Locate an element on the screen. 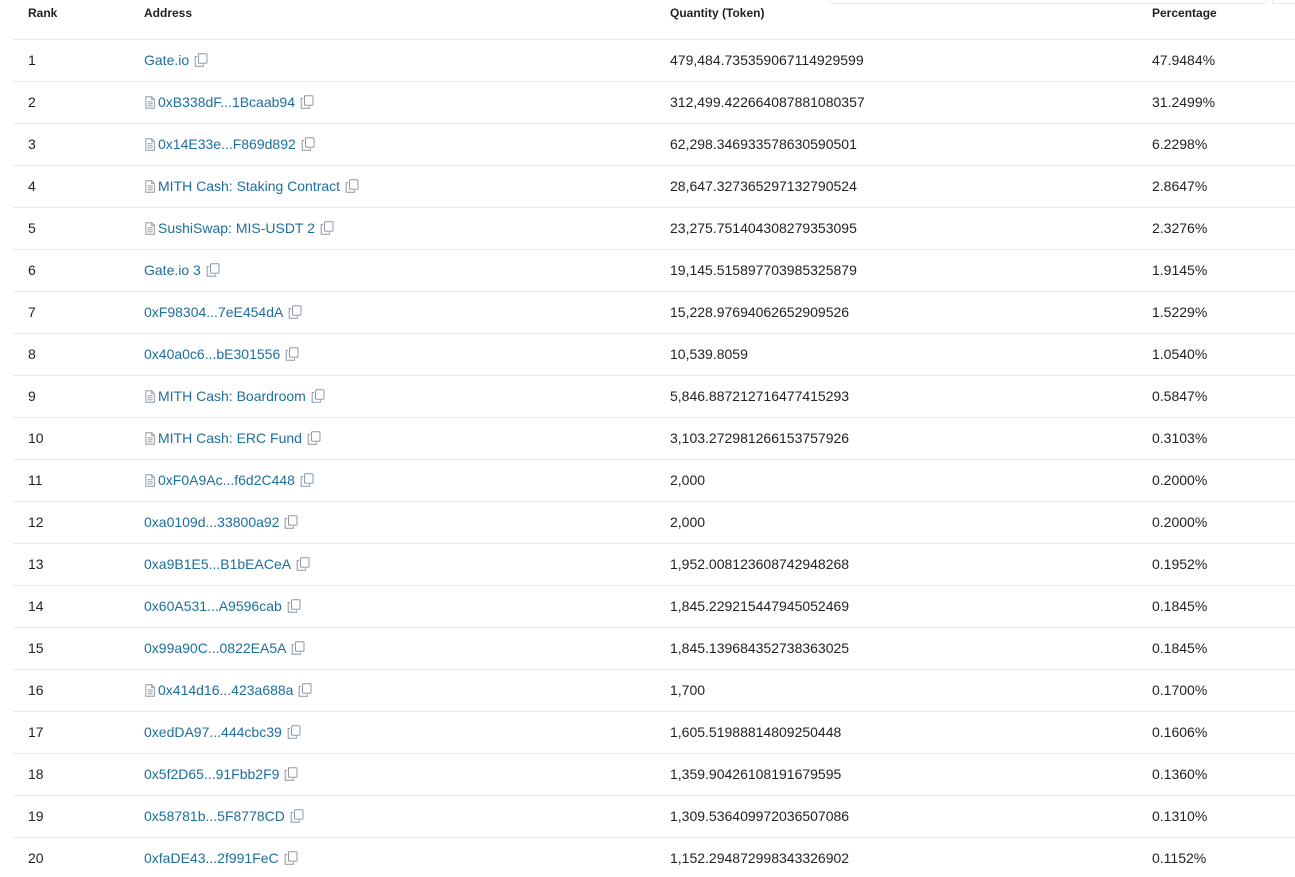 The width and height of the screenshot is (1295, 877). address-link: 0xF0A9Ac...f6d2C448 is located at coordinates (226, 480).